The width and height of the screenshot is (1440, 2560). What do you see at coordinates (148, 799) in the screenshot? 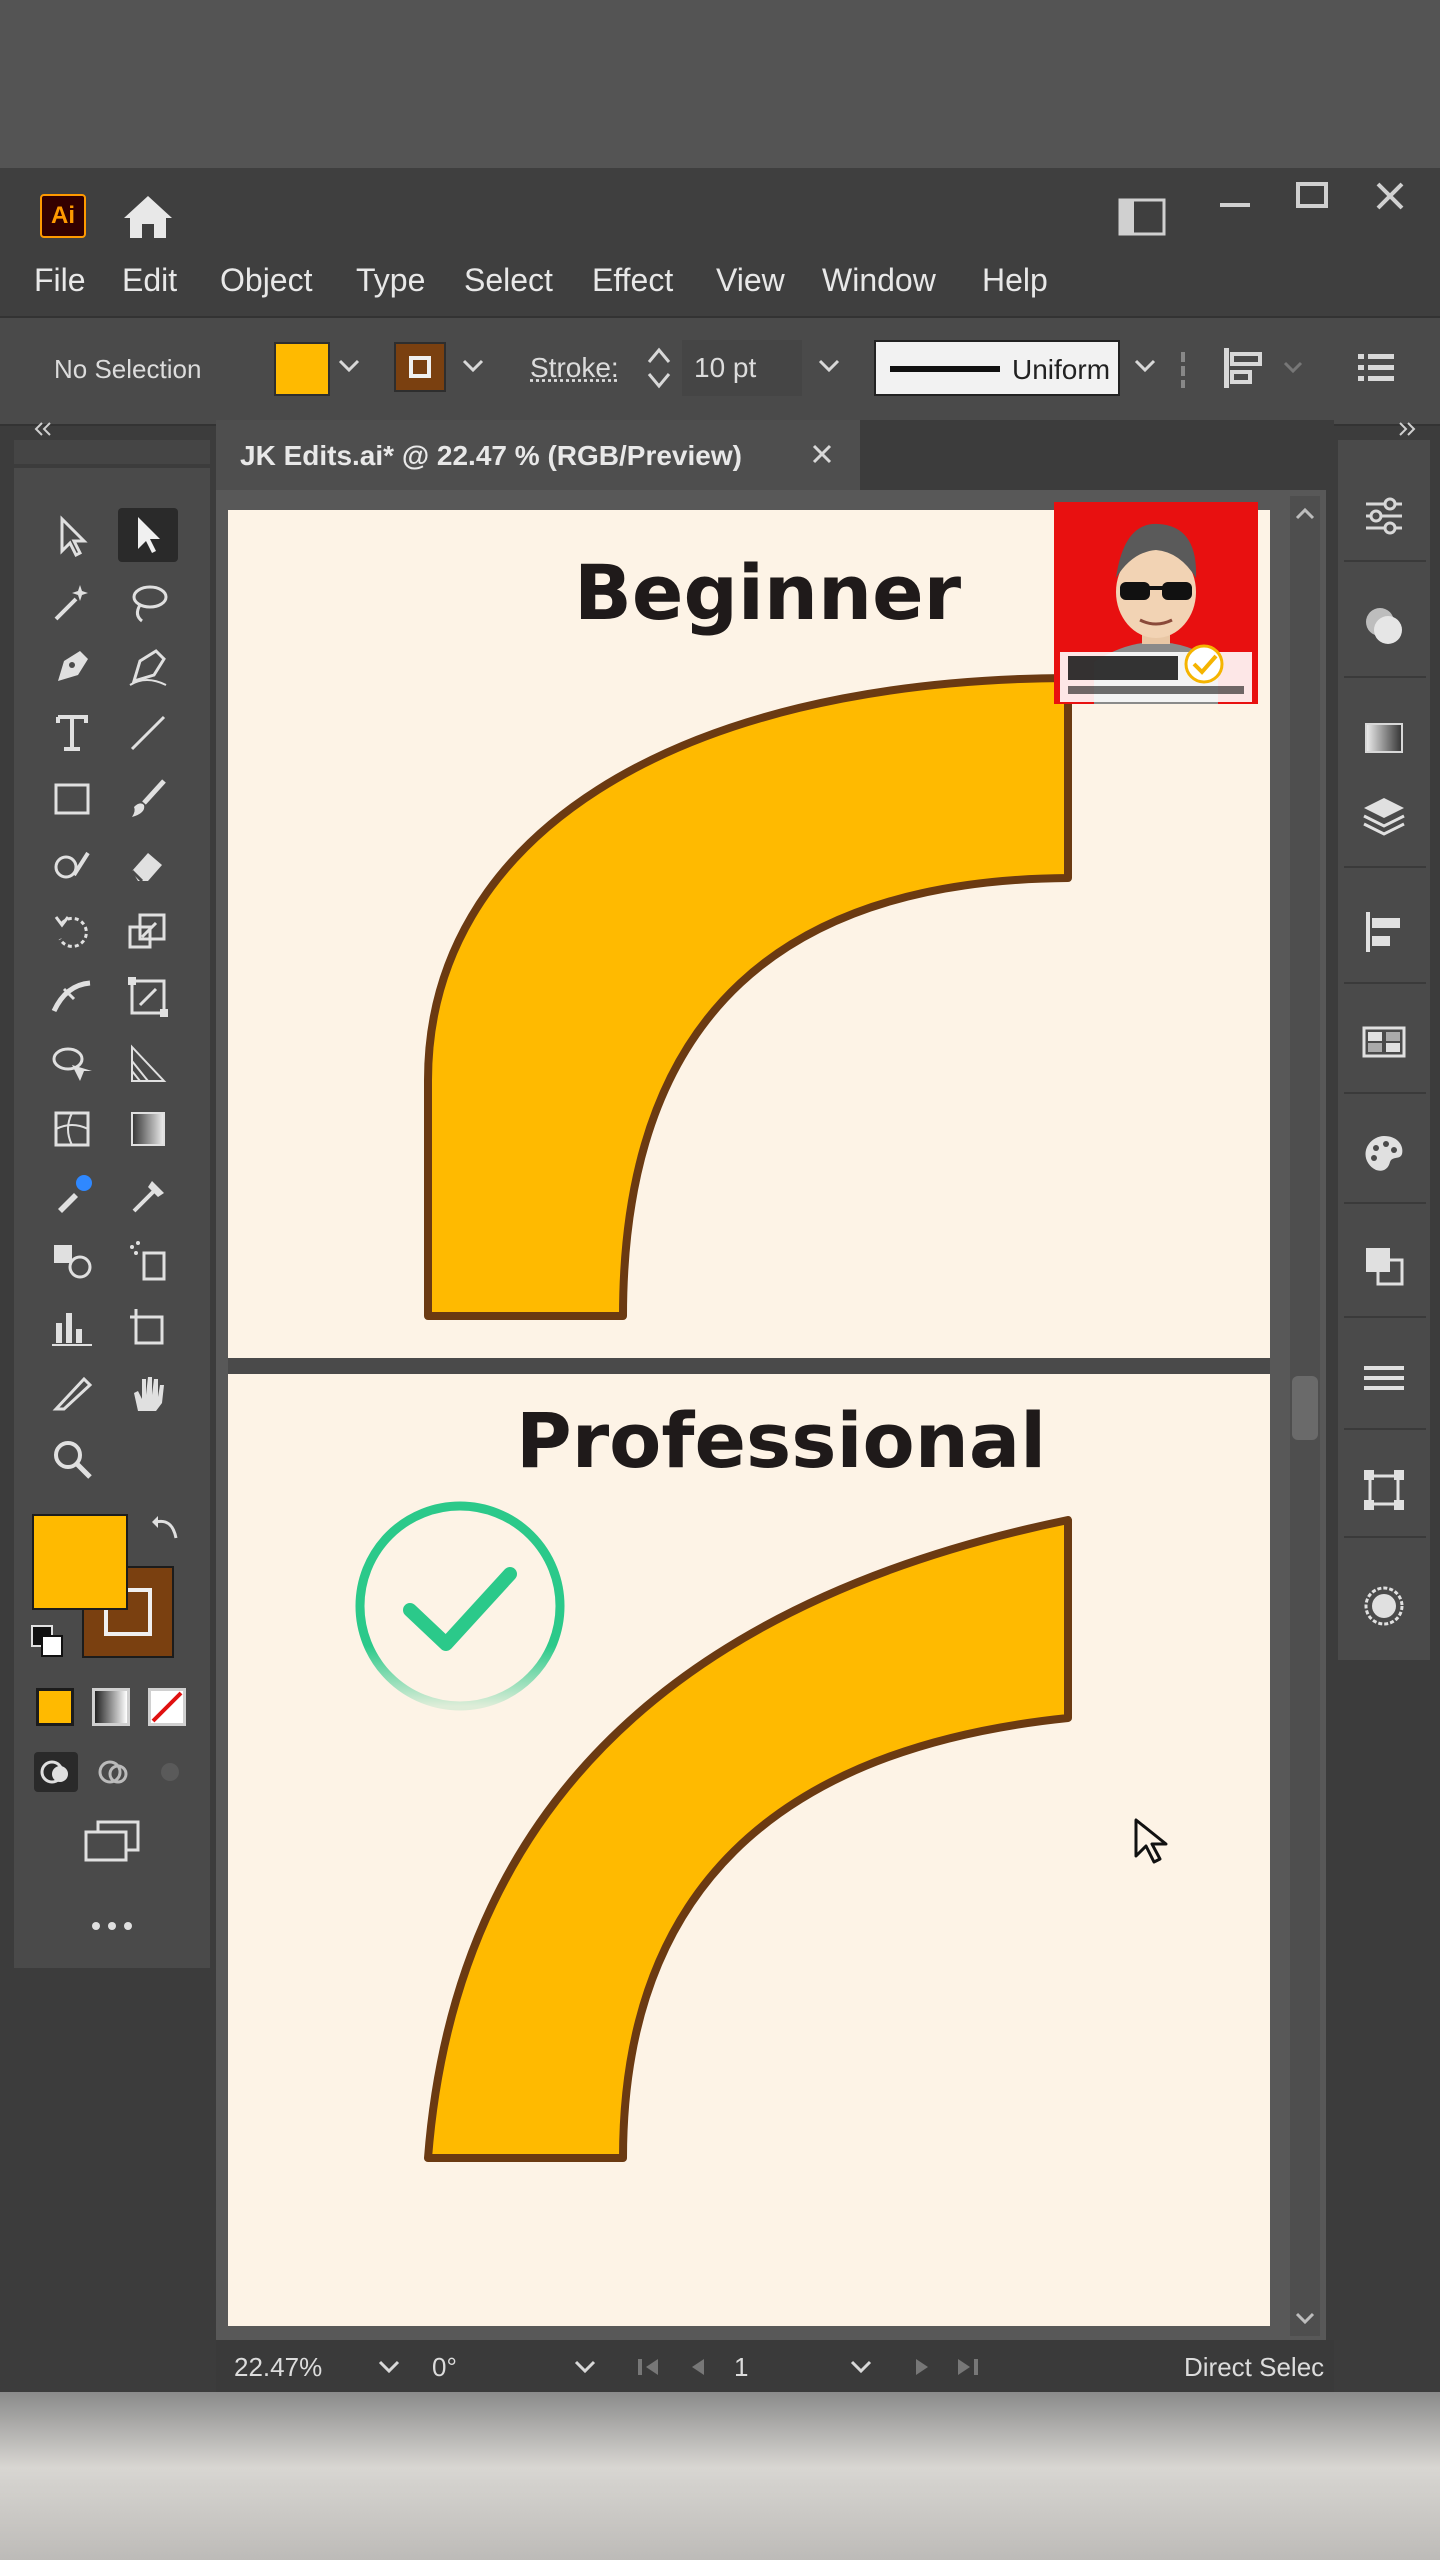
I see `paintbrush-tool-icon` at bounding box center [148, 799].